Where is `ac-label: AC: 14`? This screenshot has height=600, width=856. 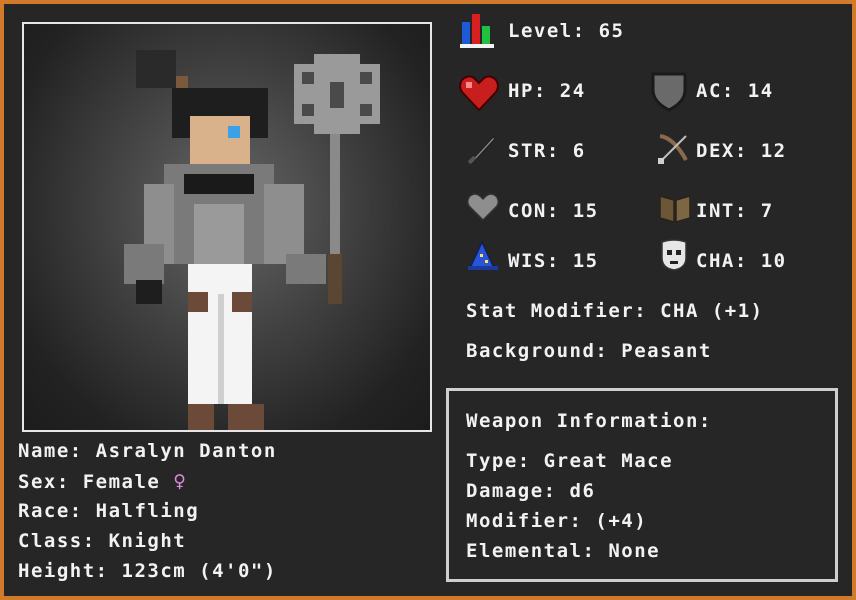
ac-label: AC: 14 is located at coordinates (735, 91).